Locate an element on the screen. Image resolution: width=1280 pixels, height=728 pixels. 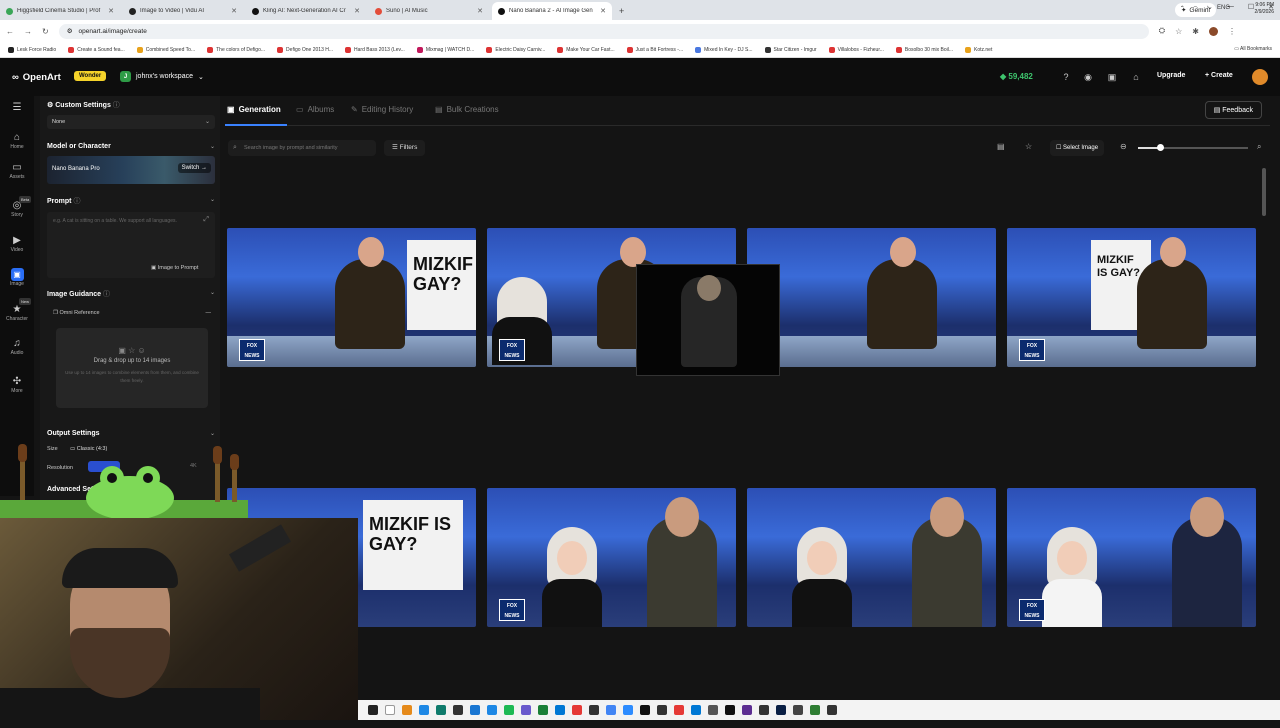
browser-tab: Kling AI: Next-Generation AI Cr ✕ is located at coordinates (306, 11).